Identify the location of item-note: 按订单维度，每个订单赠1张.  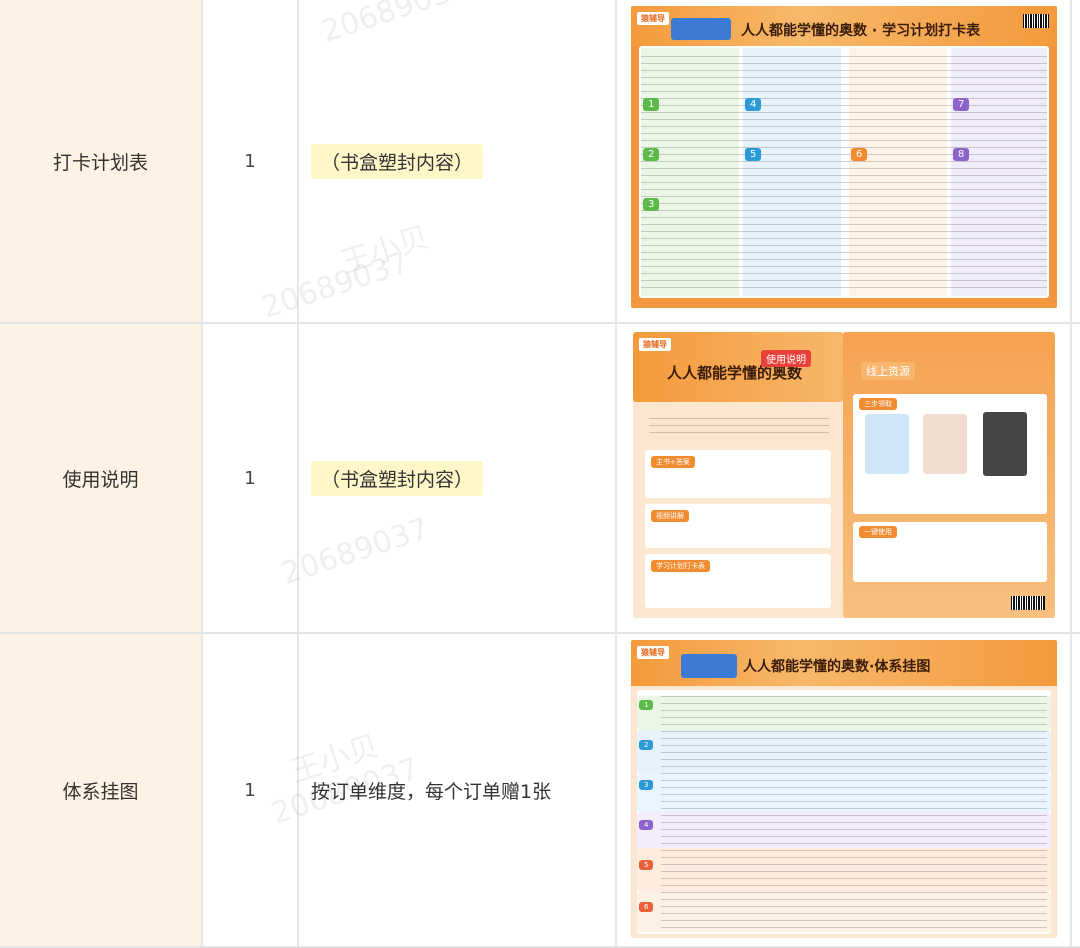
(431, 791).